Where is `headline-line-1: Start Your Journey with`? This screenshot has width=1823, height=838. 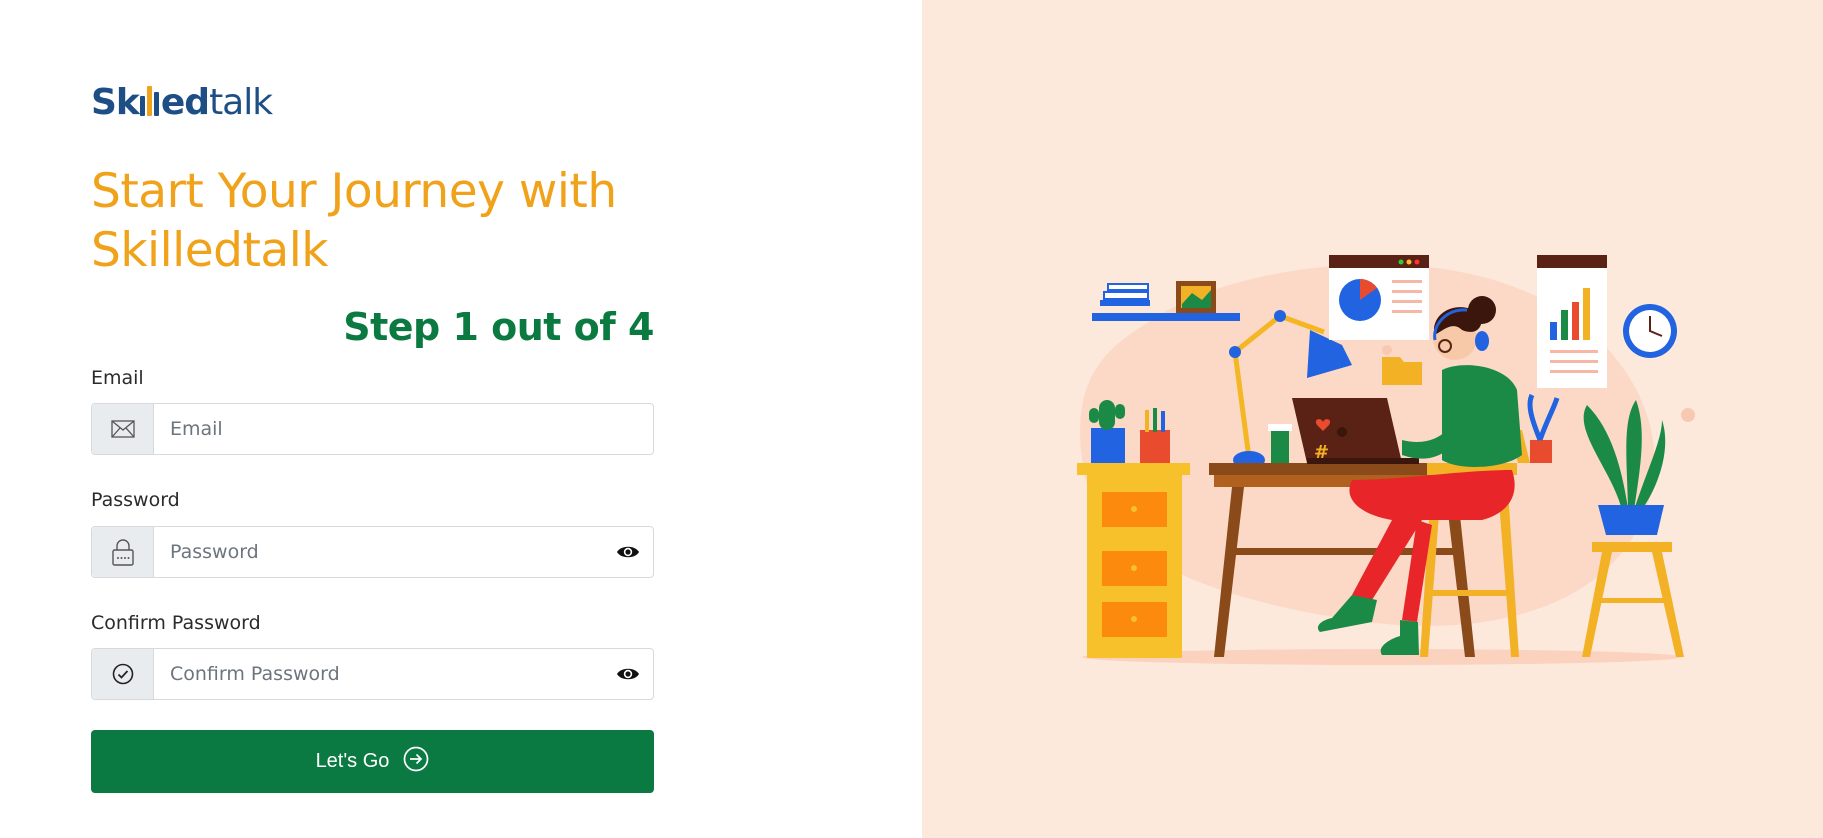 headline-line-1: Start Your Journey with is located at coordinates (354, 191).